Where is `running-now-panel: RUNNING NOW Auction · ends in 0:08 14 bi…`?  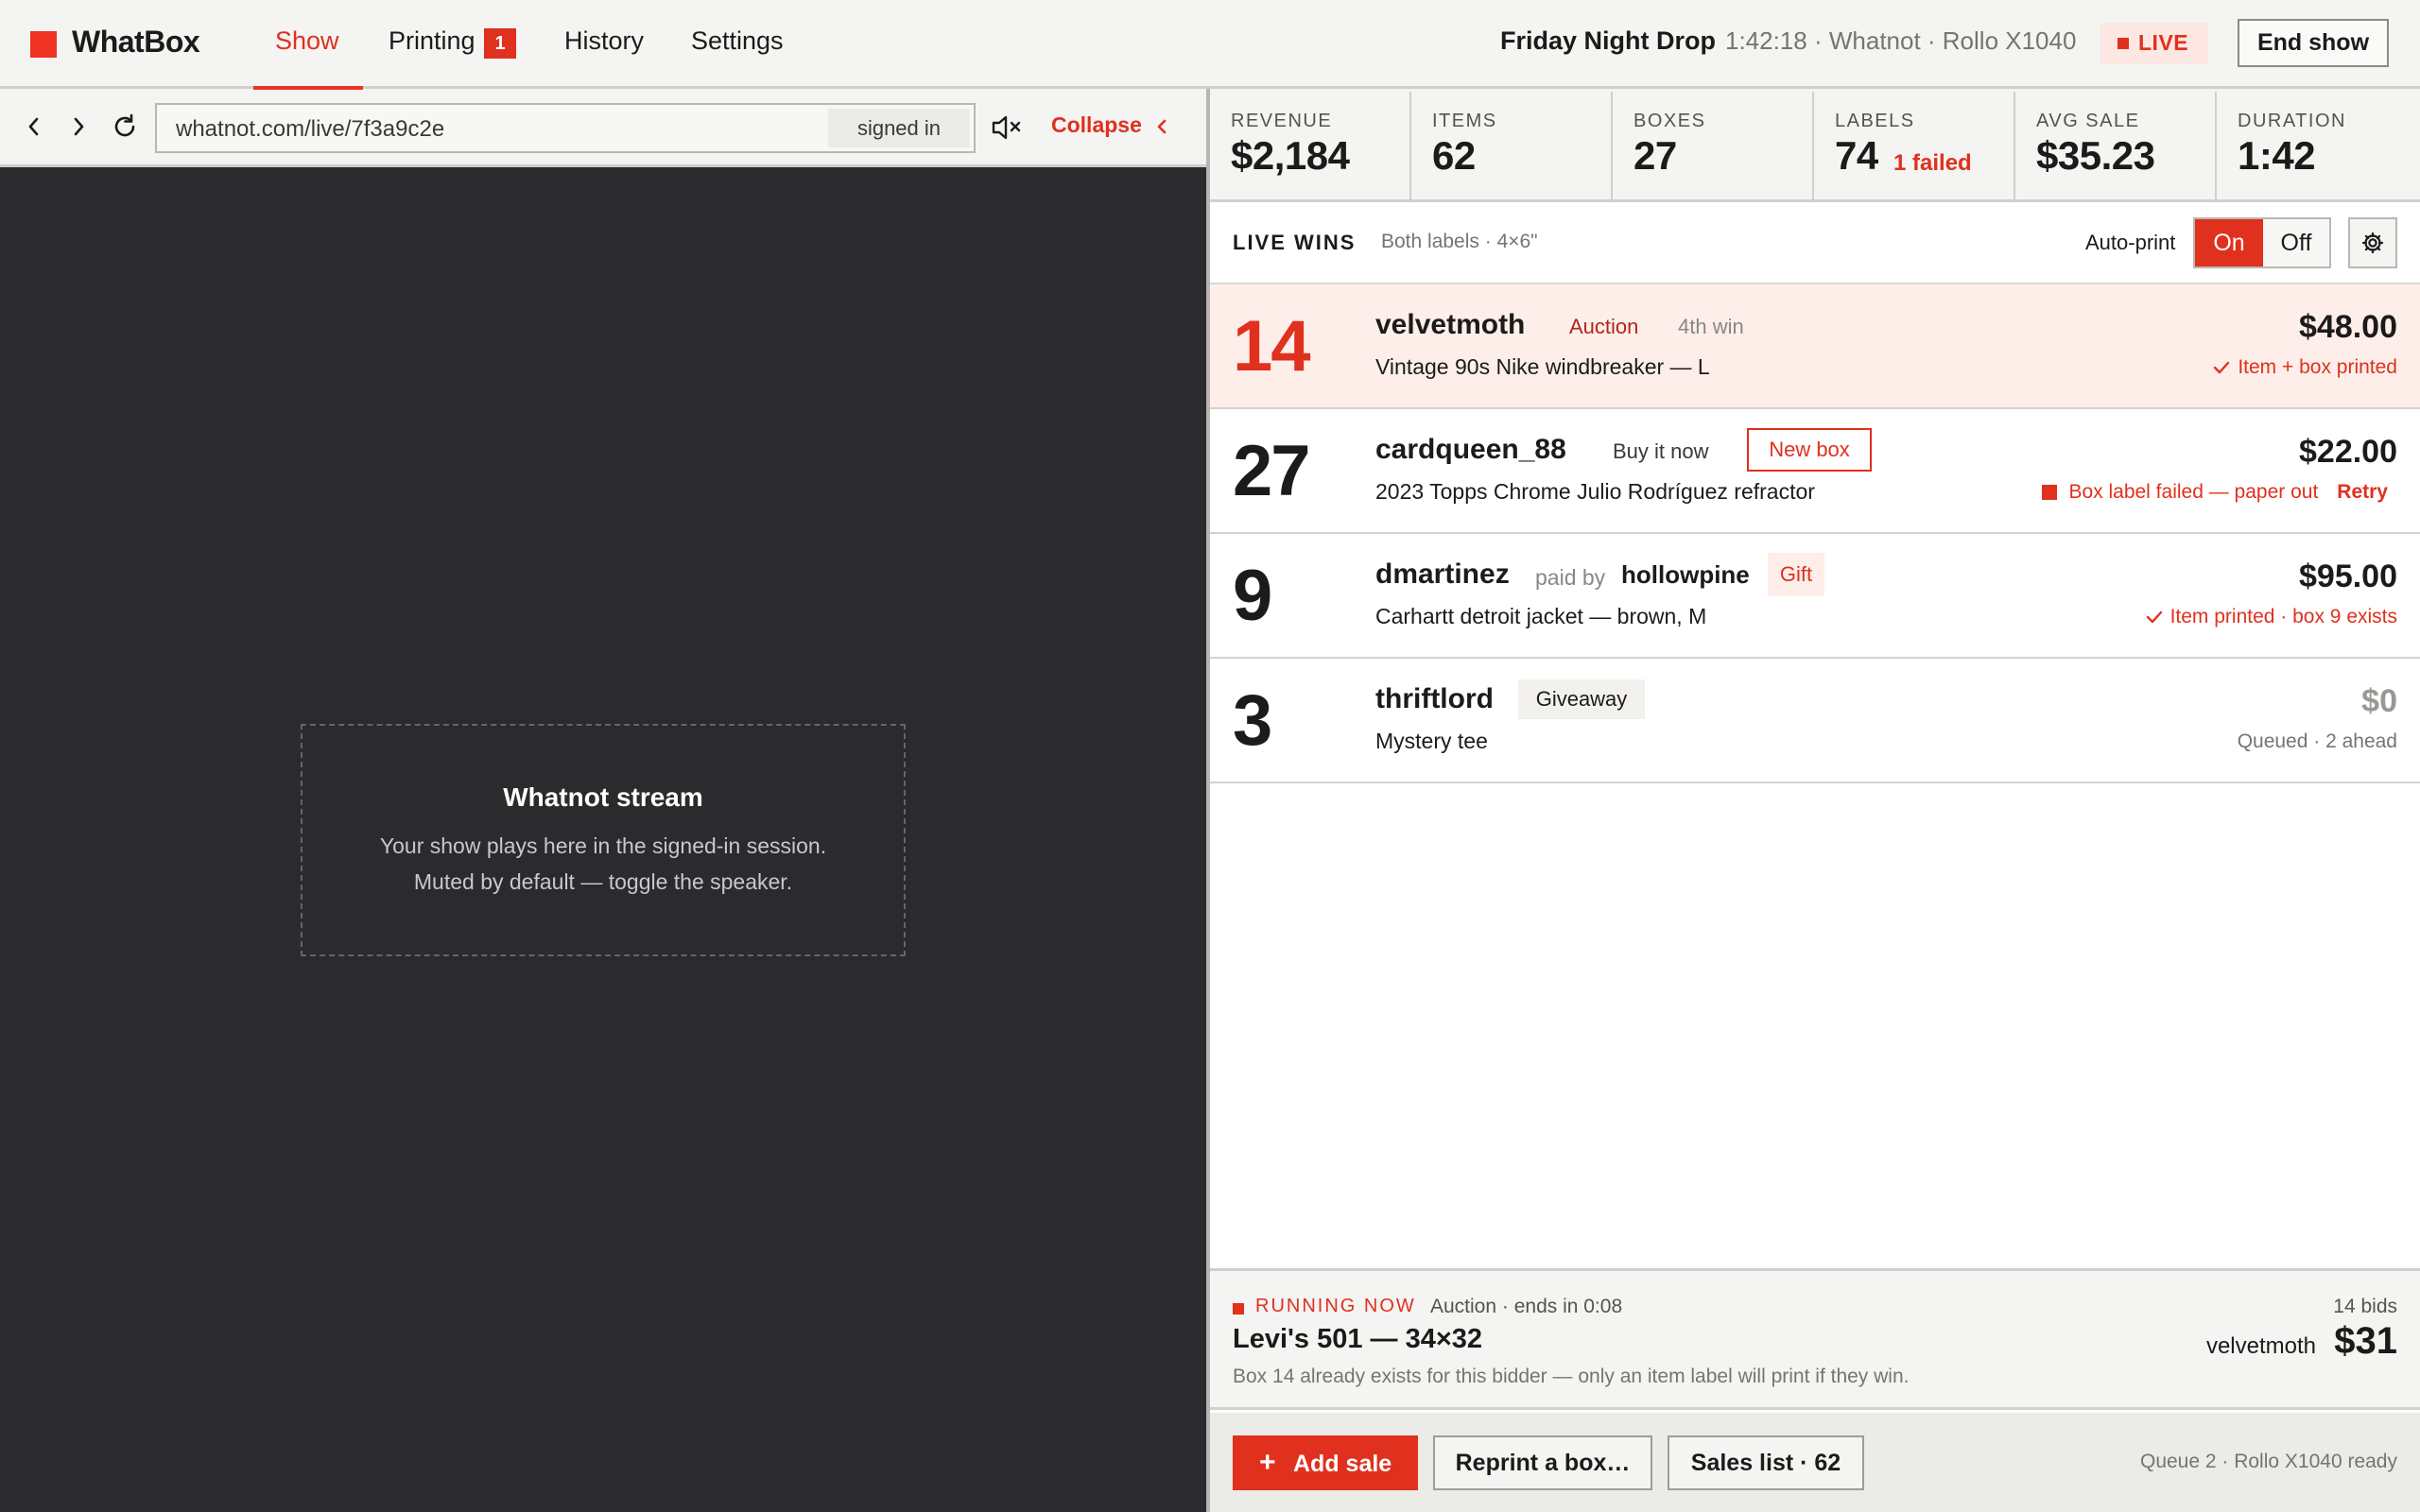
running-now-panel: RUNNING NOW Auction · ends in 0:08 14 bi… is located at coordinates (1815, 1339).